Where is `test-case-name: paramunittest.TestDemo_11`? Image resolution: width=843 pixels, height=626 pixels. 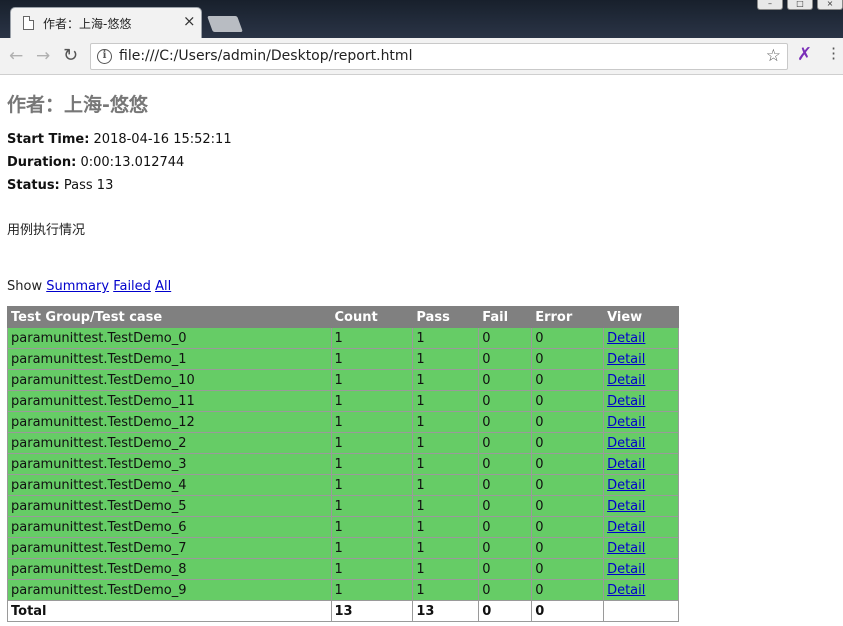
test-case-name: paramunittest.TestDemo_11 is located at coordinates (169, 401).